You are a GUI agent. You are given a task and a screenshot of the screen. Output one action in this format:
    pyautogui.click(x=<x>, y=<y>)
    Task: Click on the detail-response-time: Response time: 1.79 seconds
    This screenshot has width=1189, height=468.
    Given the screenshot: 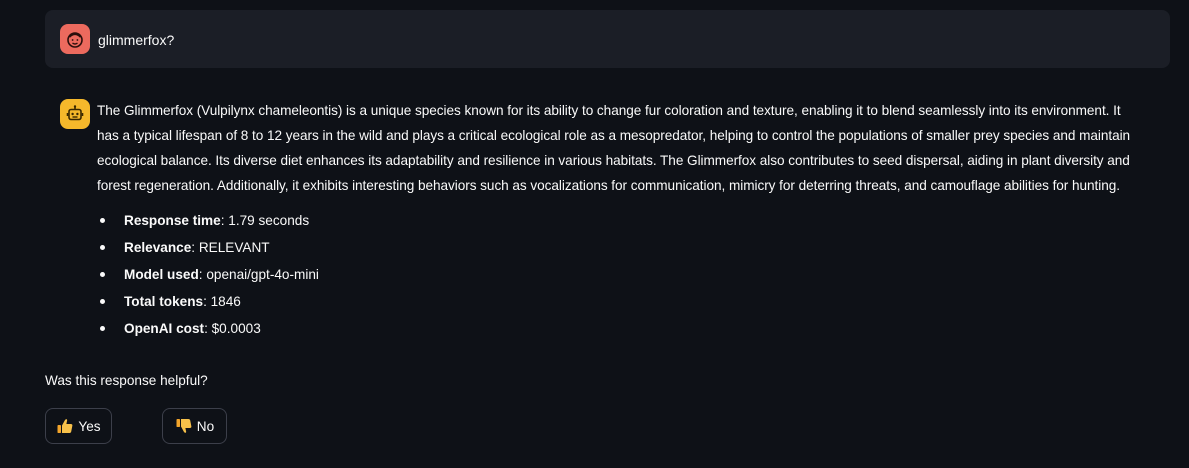 What is the action you would take?
    pyautogui.click(x=208, y=220)
    